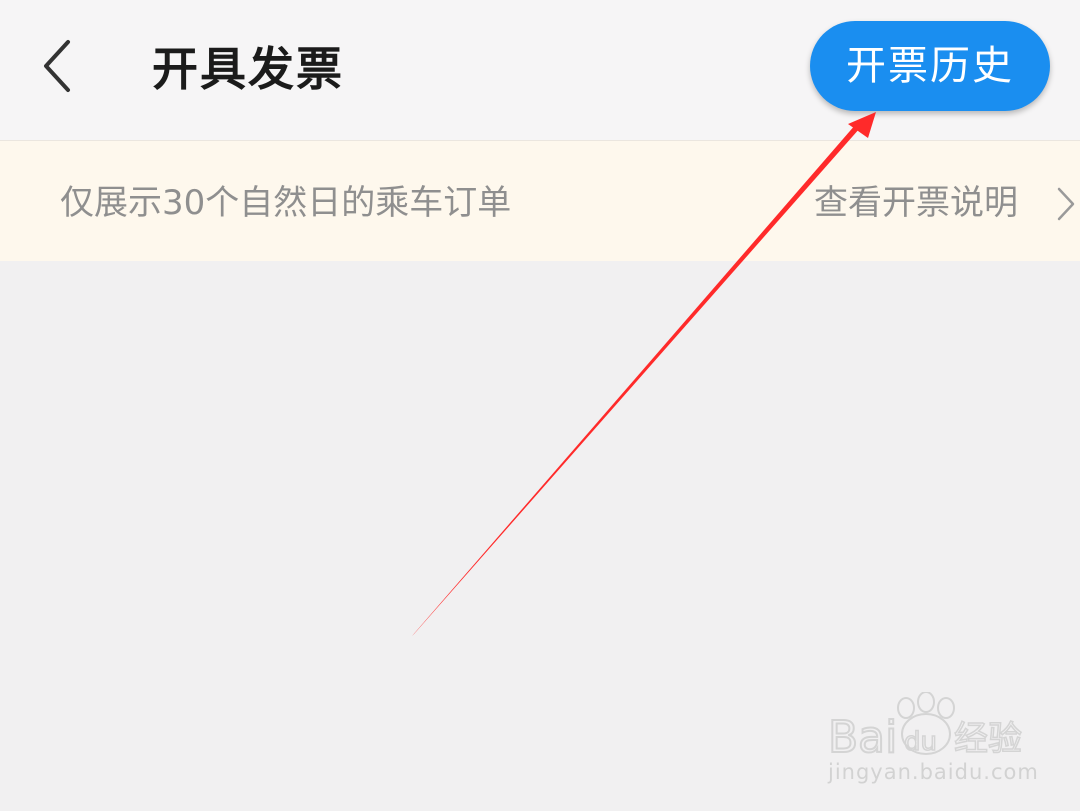 The height and width of the screenshot is (811, 1080). I want to click on notice-text: 仅展示30个自然日的乘车订单, so click(286, 203).